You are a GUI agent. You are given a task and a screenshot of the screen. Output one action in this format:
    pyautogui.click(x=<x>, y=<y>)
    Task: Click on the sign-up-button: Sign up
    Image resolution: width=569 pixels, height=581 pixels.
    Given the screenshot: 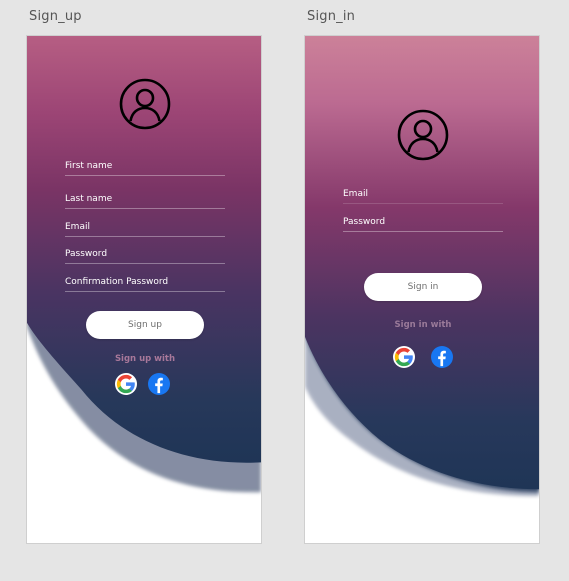 What is the action you would take?
    pyautogui.click(x=145, y=325)
    